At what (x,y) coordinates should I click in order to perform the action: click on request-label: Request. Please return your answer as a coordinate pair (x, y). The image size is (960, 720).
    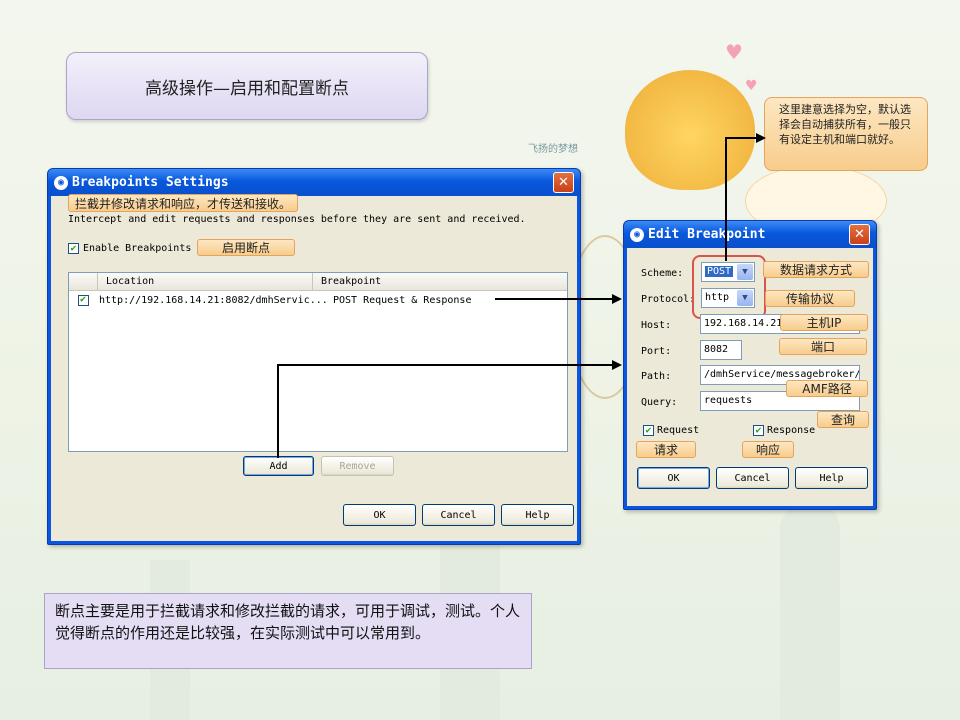
    Looking at the image, I should click on (678, 430).